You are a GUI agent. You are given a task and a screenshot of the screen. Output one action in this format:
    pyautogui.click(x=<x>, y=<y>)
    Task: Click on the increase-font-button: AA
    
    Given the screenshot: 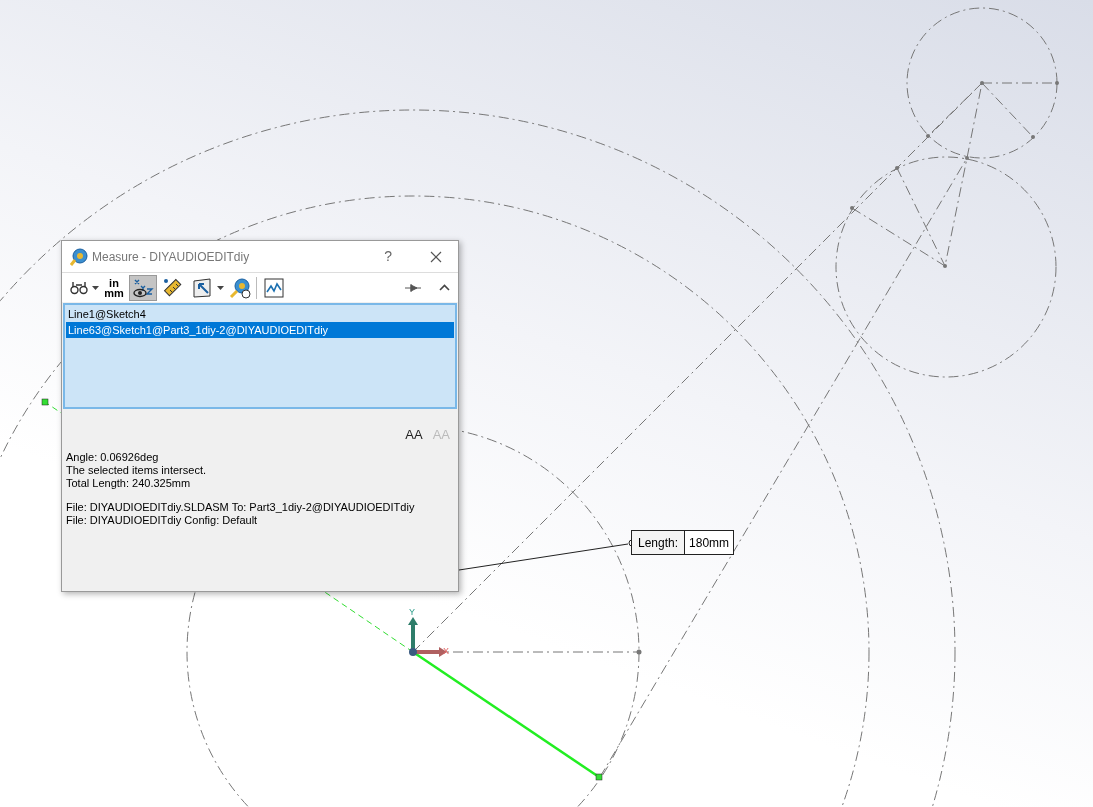 What is the action you would take?
    pyautogui.click(x=414, y=435)
    